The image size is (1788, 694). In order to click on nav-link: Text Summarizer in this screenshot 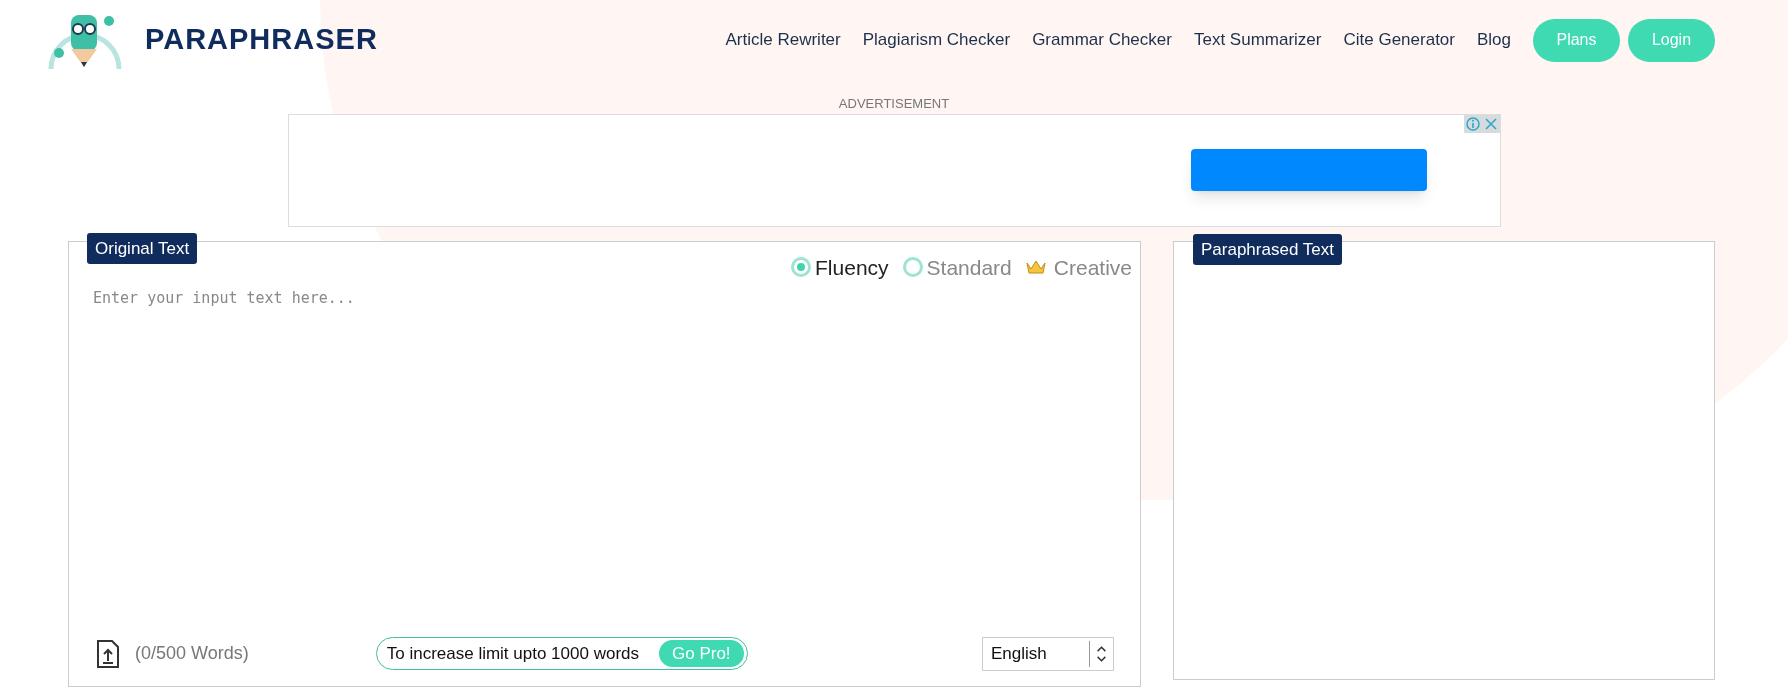, I will do `click(1257, 40)`.